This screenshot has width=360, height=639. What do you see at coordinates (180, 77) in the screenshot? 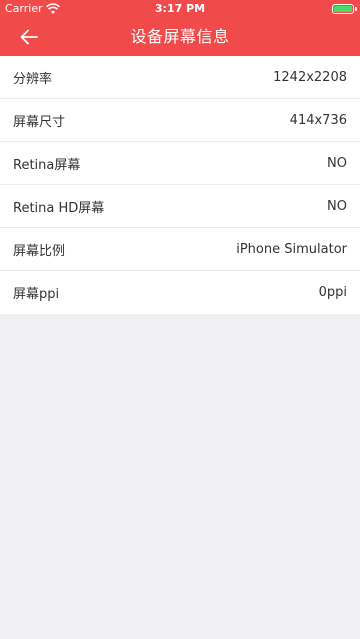
I see `list-item-resolution: 分辨率 1242x2208` at bounding box center [180, 77].